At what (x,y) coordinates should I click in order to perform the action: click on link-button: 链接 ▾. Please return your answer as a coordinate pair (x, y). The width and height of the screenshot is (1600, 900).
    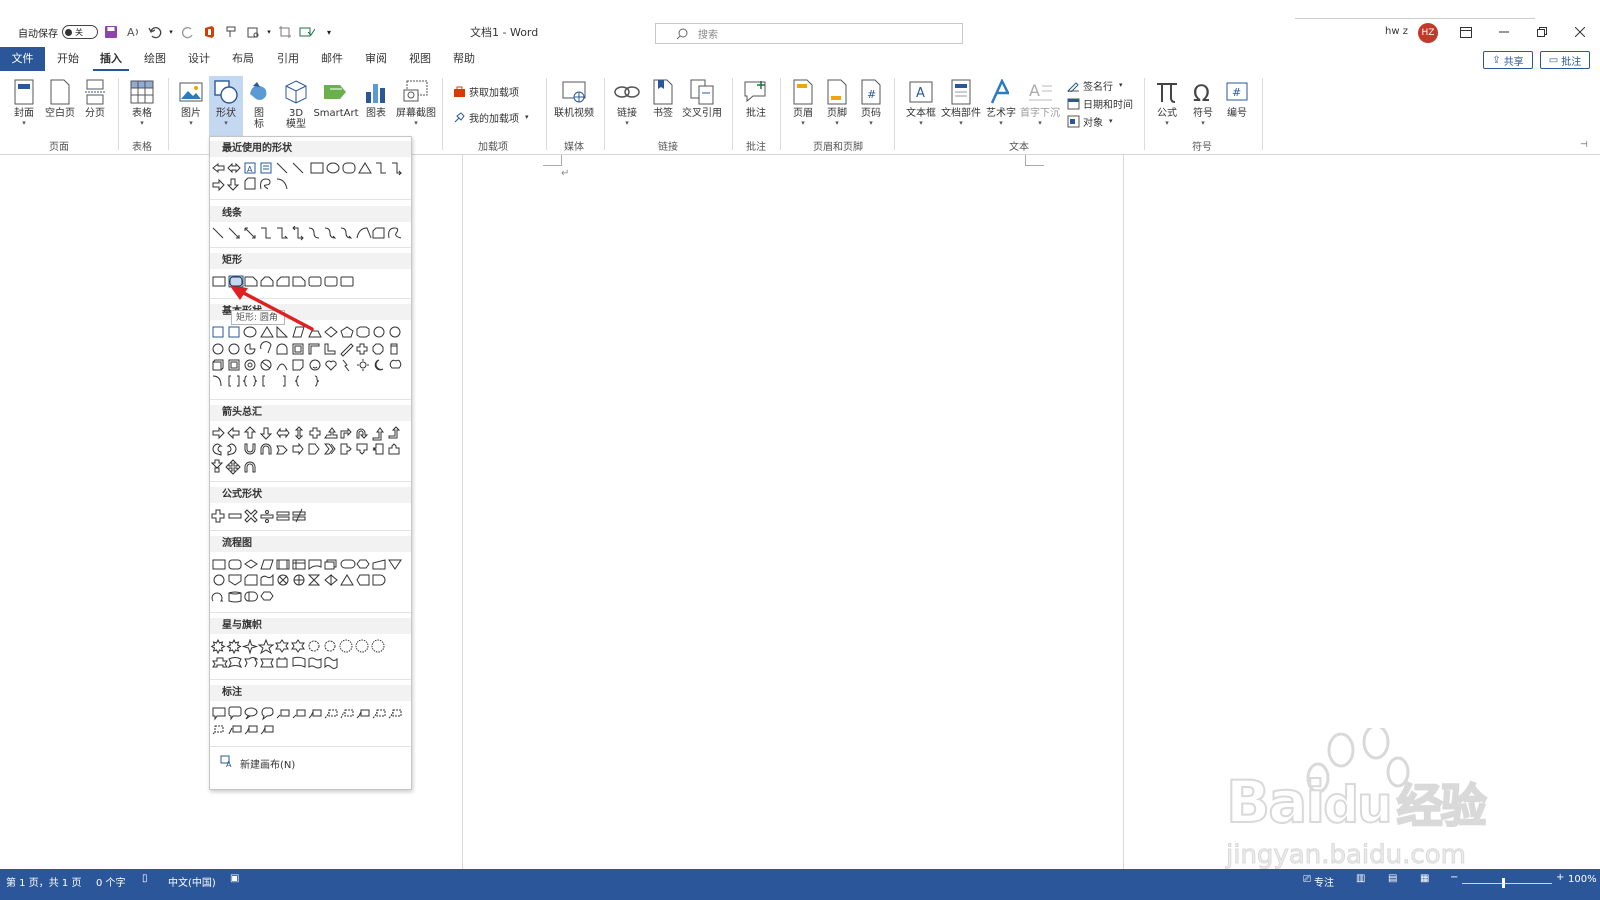
    Looking at the image, I should click on (627, 101).